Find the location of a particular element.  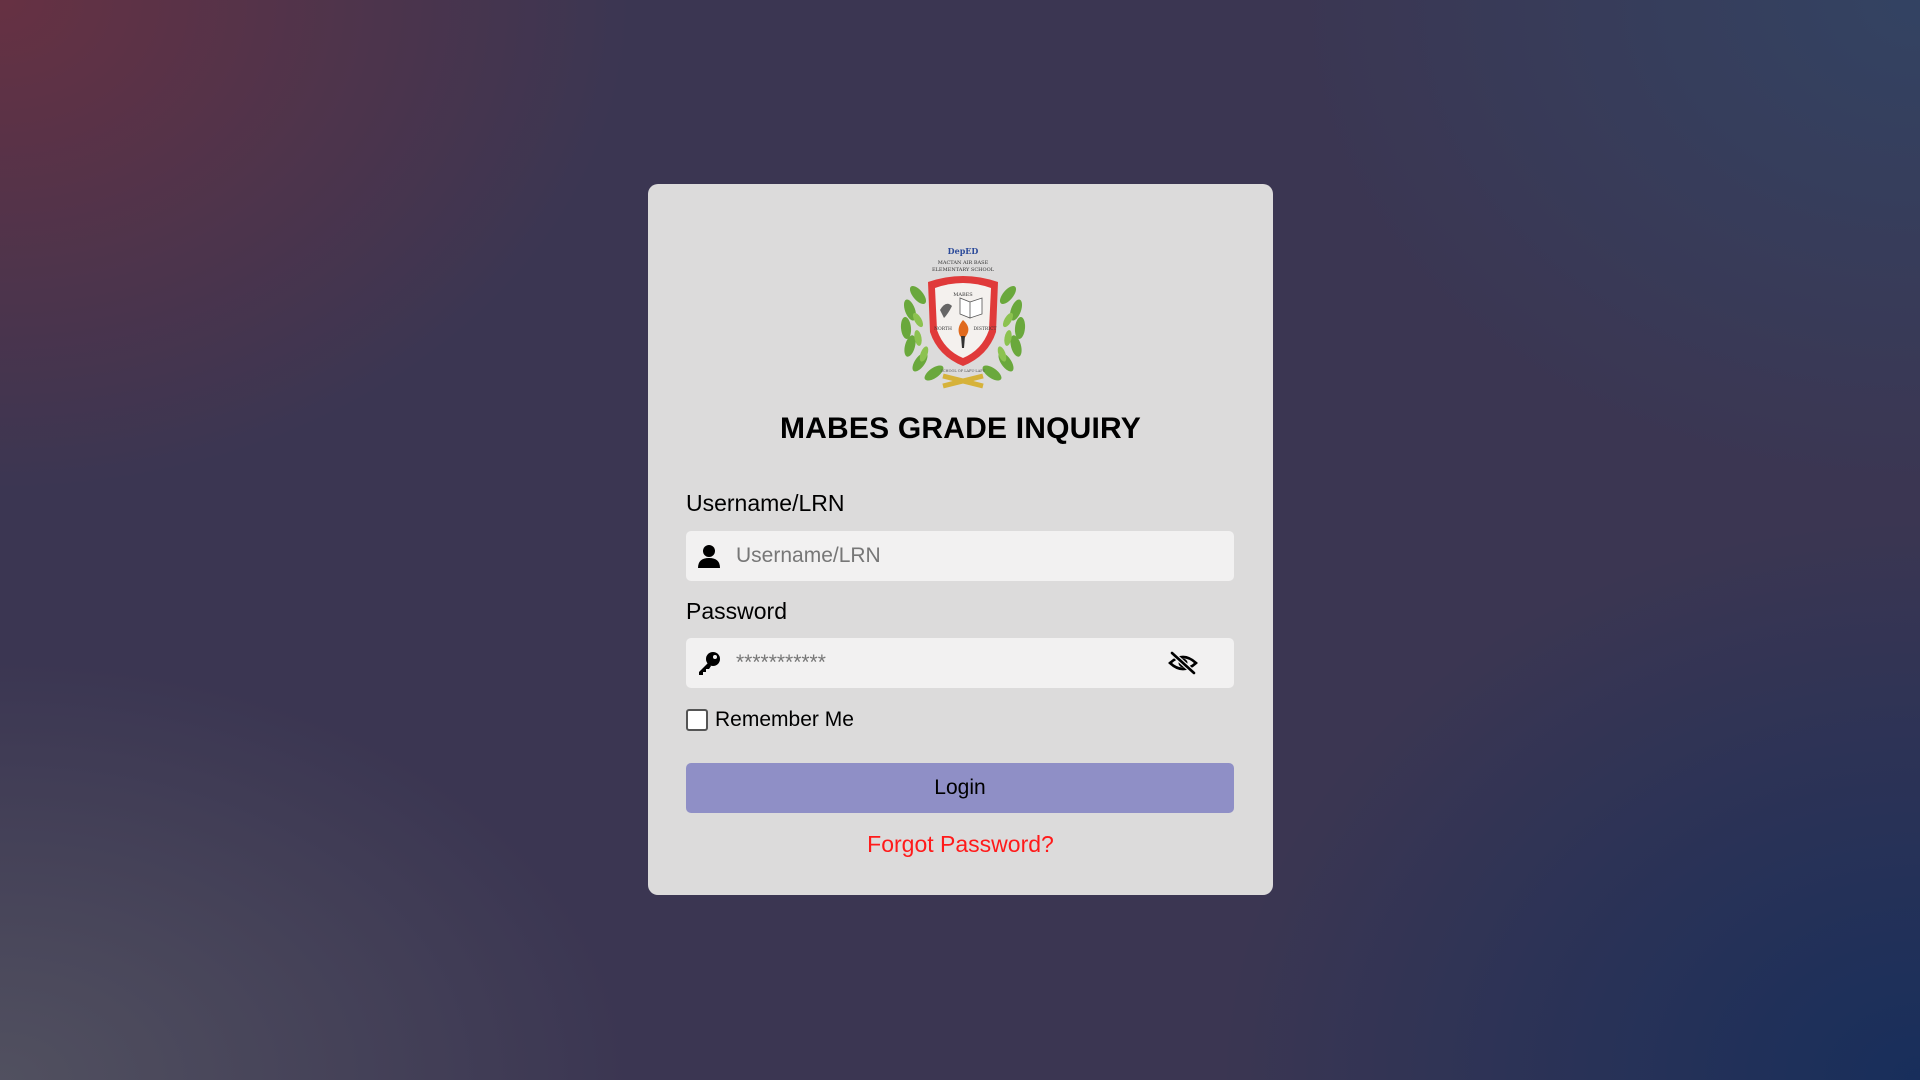

logo-right-text: DISTRICT is located at coordinates (984, 329).